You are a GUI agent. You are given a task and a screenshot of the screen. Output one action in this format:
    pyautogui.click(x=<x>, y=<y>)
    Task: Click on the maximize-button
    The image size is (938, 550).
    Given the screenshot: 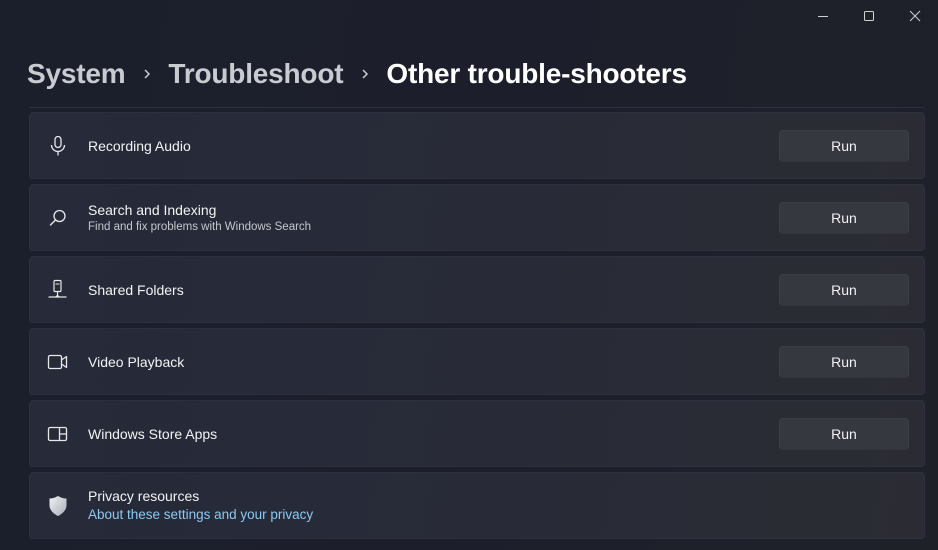 What is the action you would take?
    pyautogui.click(x=869, y=16)
    